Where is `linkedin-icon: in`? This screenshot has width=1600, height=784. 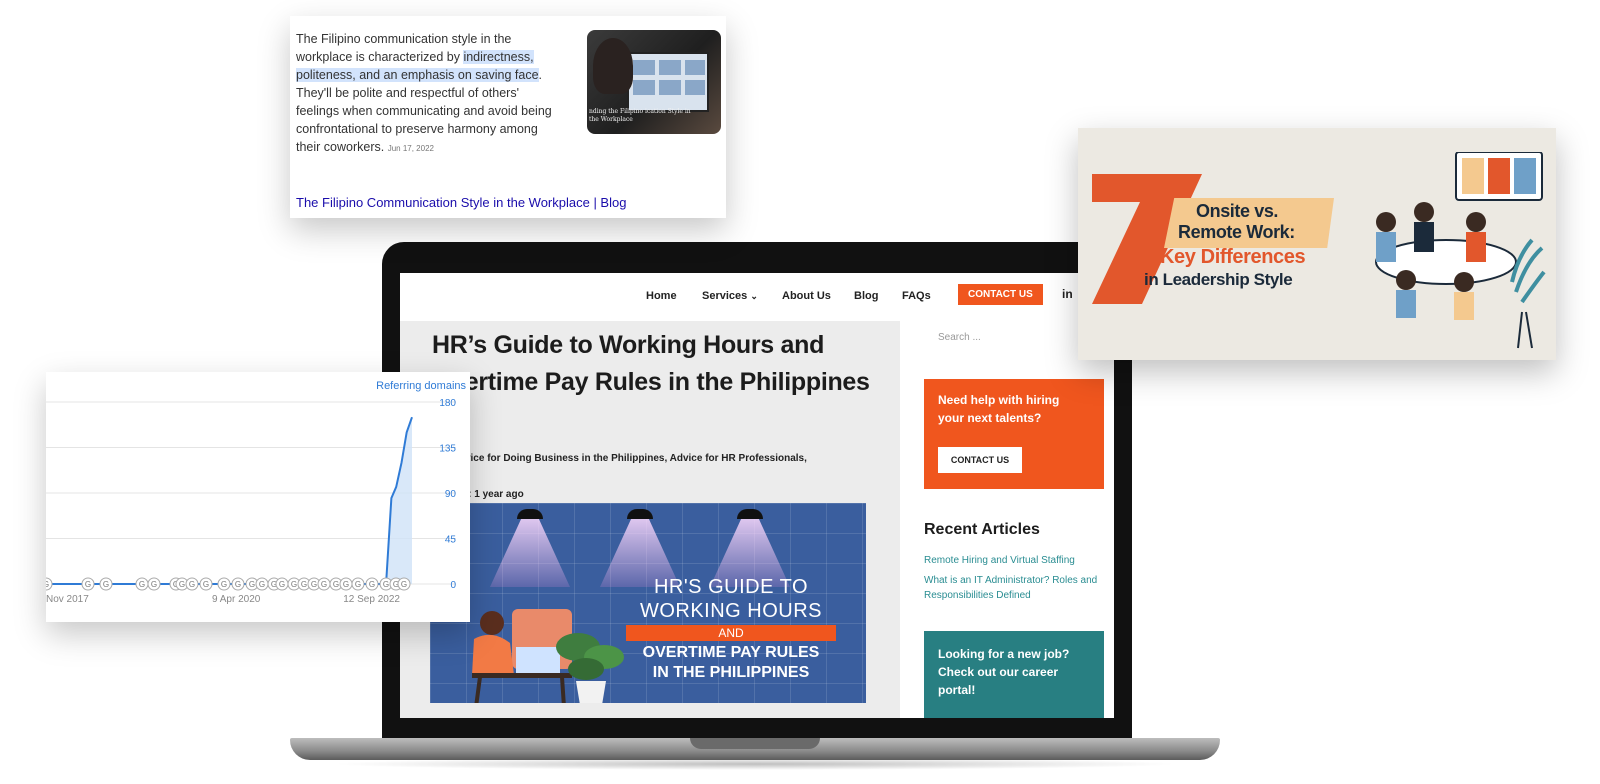 linkedin-icon: in is located at coordinates (1069, 294).